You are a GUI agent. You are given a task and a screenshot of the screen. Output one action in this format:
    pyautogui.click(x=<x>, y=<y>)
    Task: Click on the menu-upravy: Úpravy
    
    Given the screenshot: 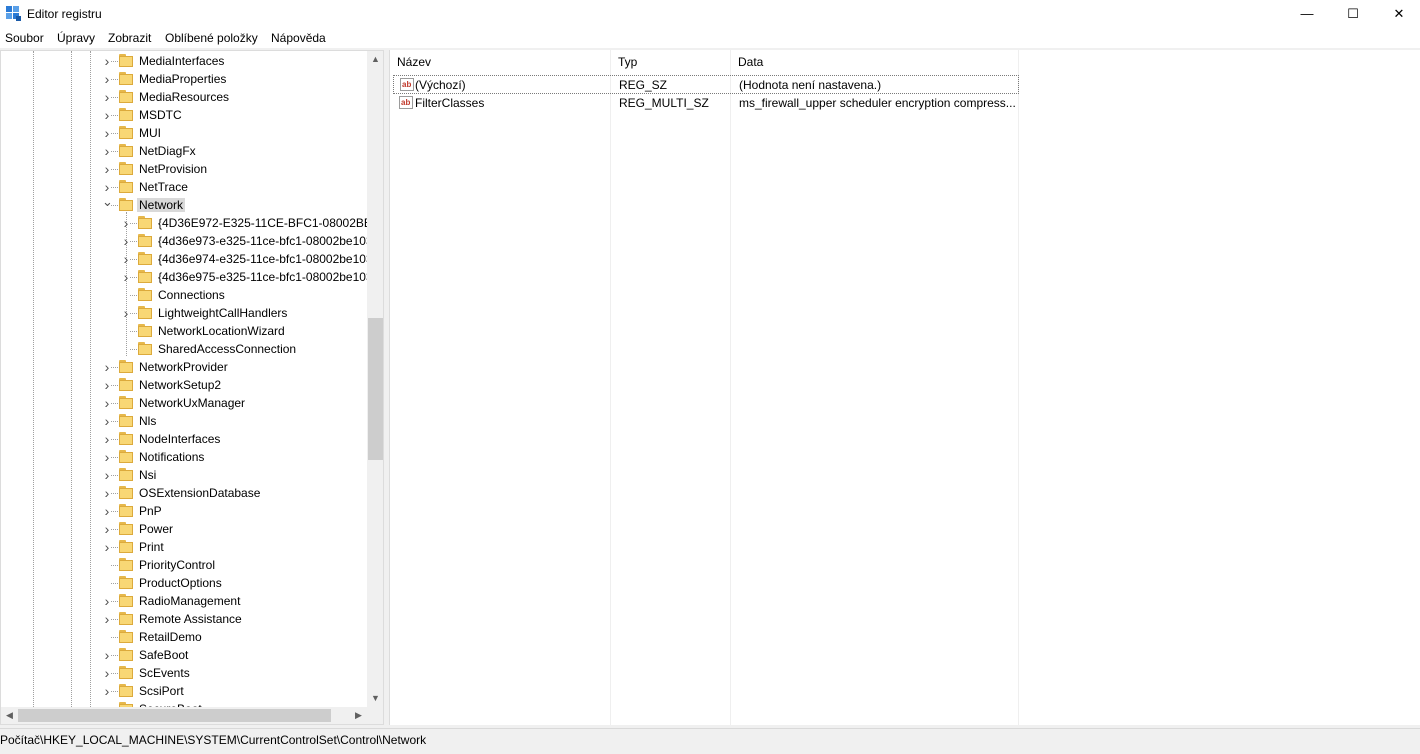 What is the action you would take?
    pyautogui.click(x=76, y=38)
    